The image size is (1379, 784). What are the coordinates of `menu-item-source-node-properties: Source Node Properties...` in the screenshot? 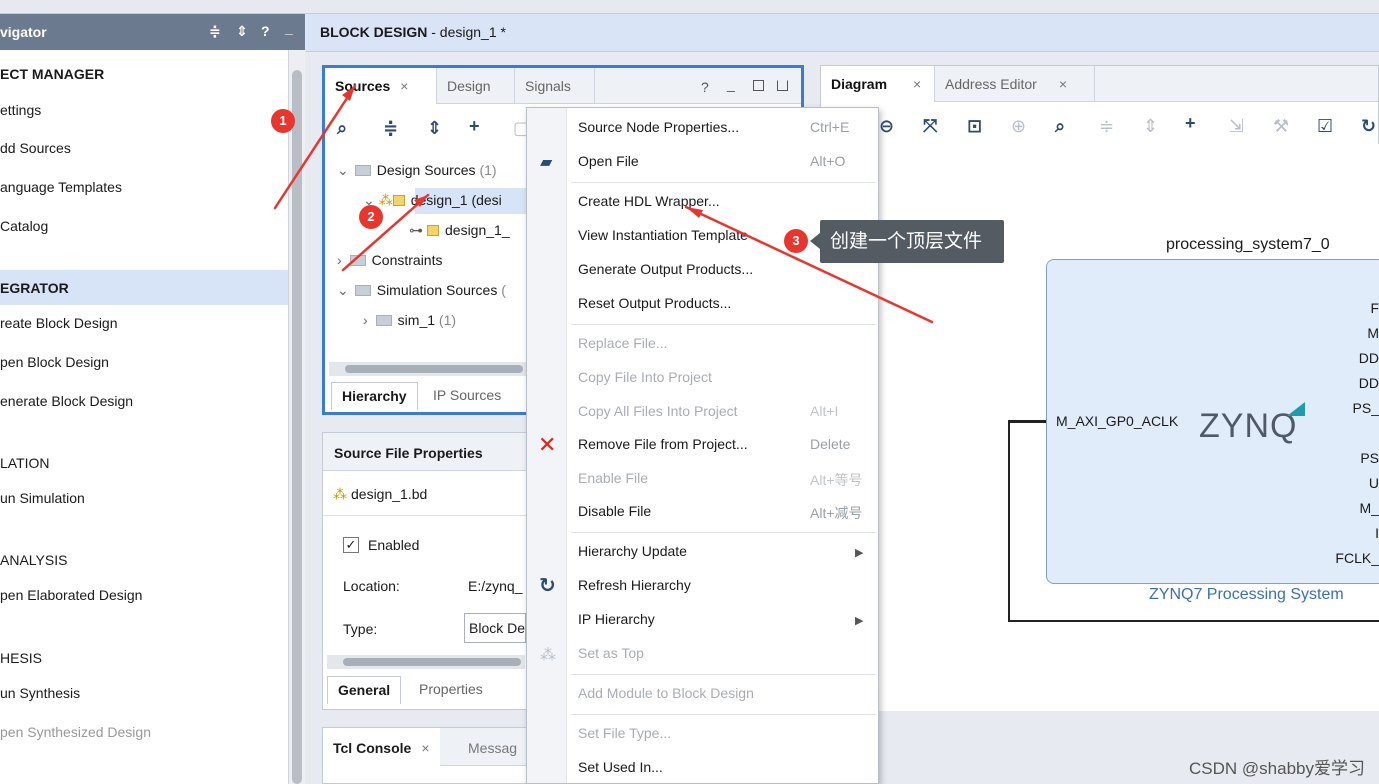 It's located at (658, 127).